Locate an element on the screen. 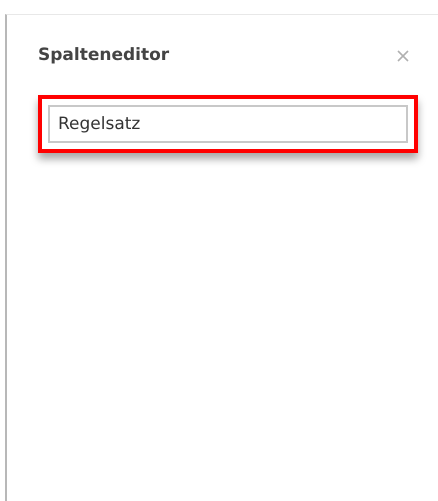  panel-title: Spalteneditor is located at coordinates (104, 55).